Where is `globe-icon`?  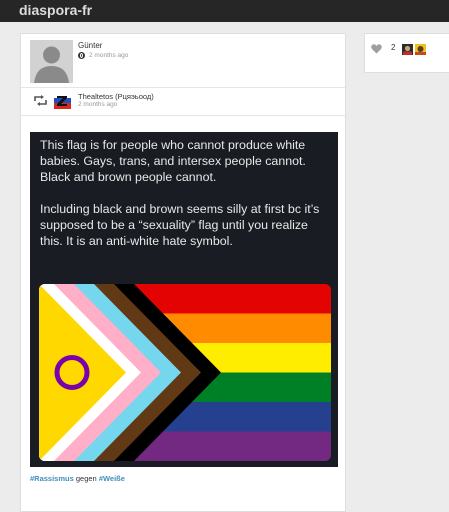
globe-icon is located at coordinates (81, 55).